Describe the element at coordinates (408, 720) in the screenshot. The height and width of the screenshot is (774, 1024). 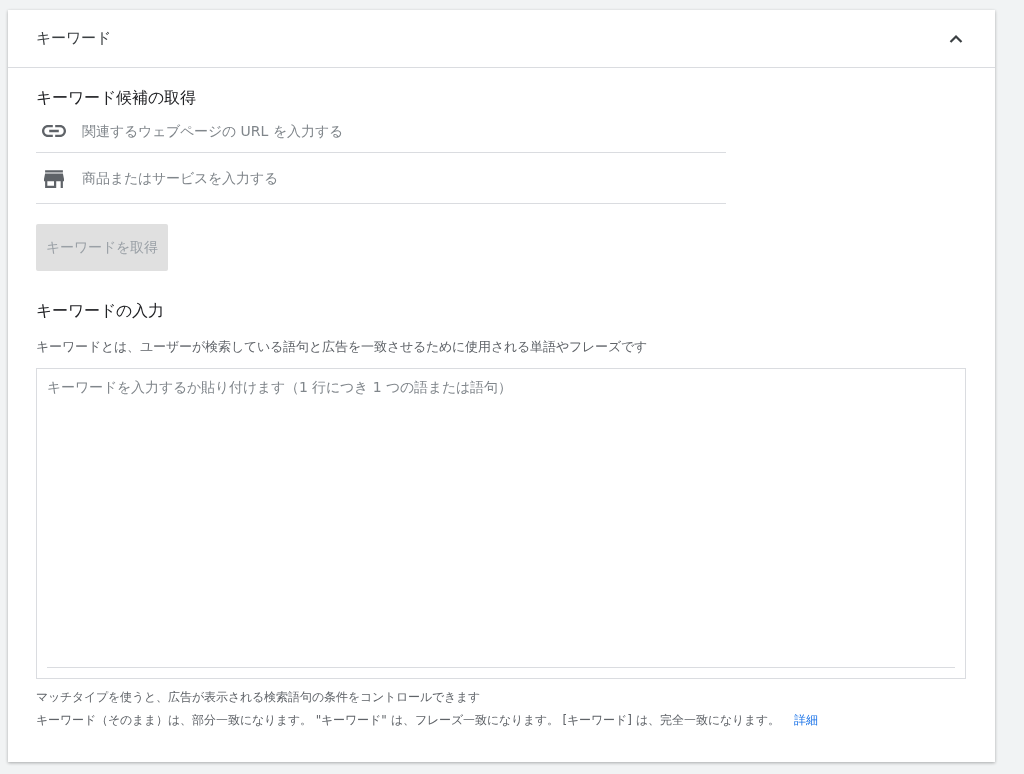
I see `footnote-text: キーワード（そのまま）は、部分一致になります。 "キーワード" は、フレーズ一致になります。 [キーワード] は、完全一致になります。` at that location.